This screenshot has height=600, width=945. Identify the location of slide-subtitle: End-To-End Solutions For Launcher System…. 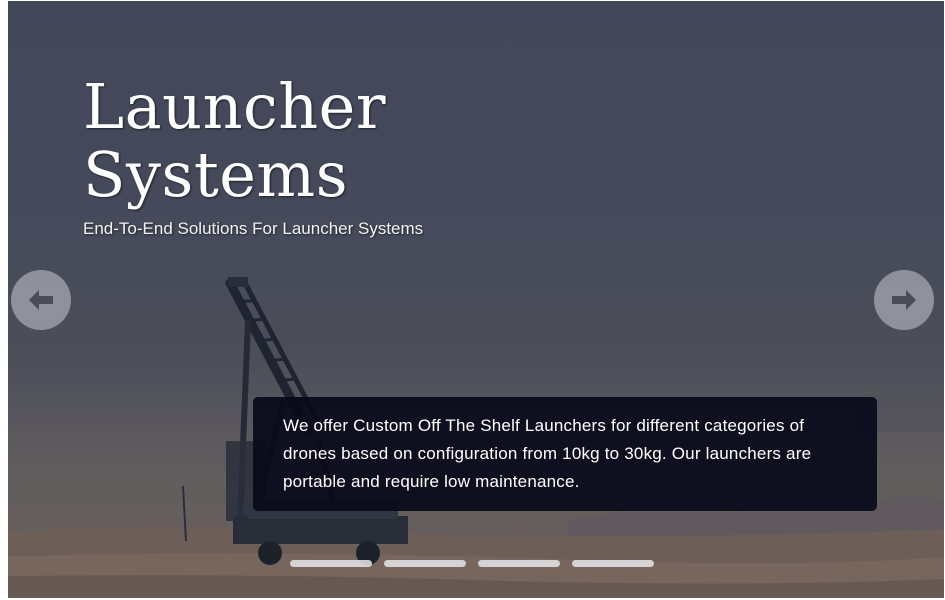
(253, 228).